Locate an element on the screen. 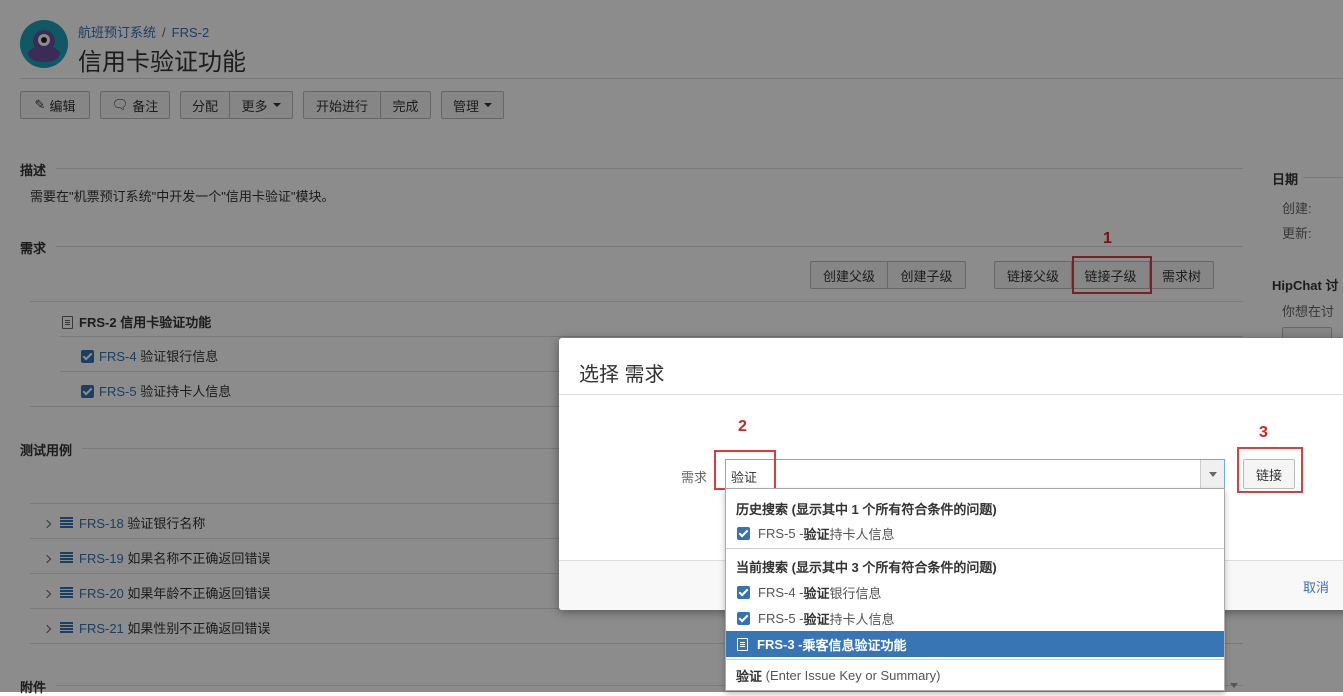  annotation-number-2: 2 is located at coordinates (742, 426).